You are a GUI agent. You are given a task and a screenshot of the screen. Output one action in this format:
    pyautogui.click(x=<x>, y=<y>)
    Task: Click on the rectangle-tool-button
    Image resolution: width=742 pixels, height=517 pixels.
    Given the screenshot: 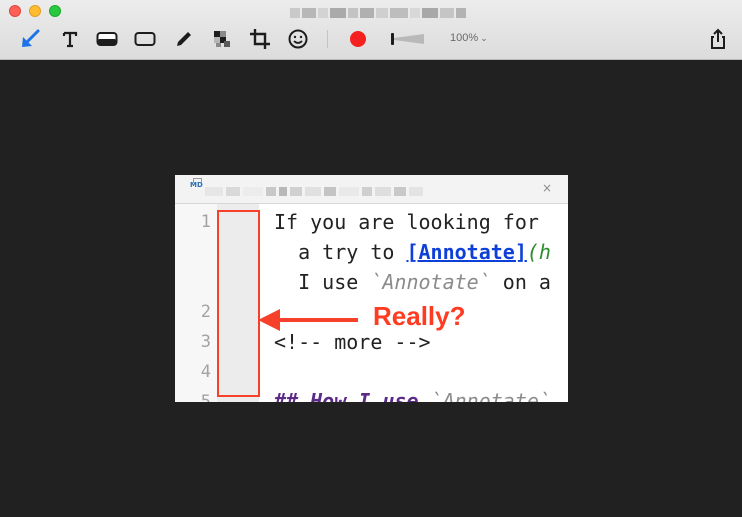 What is the action you would take?
    pyautogui.click(x=145, y=39)
    